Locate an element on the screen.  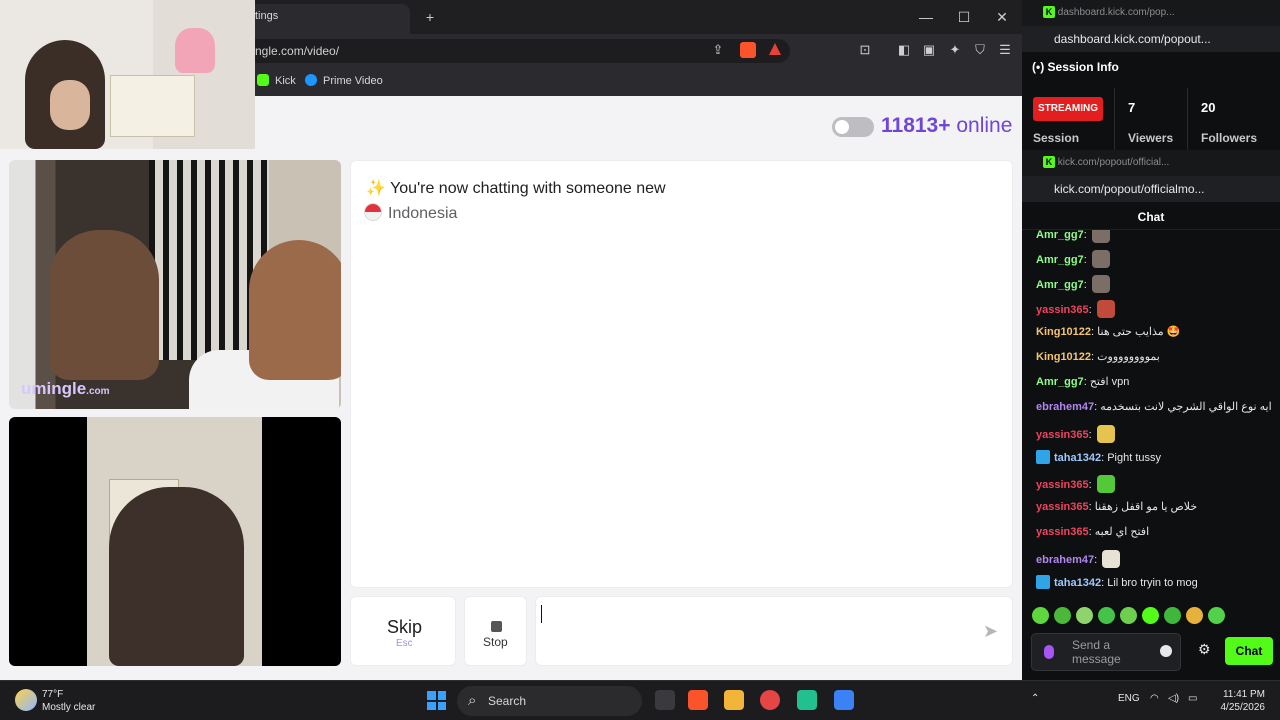
wallet-icon: ▣ is located at coordinates (929, 50).